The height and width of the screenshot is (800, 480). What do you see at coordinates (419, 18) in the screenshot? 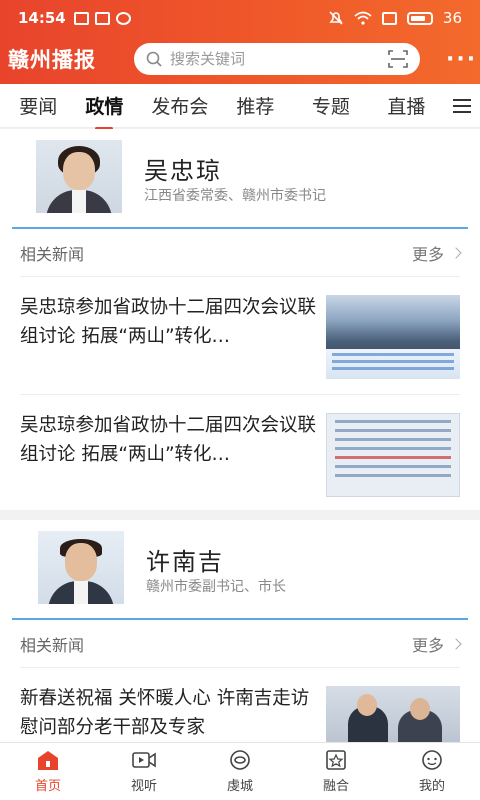
I see `battery-icon` at bounding box center [419, 18].